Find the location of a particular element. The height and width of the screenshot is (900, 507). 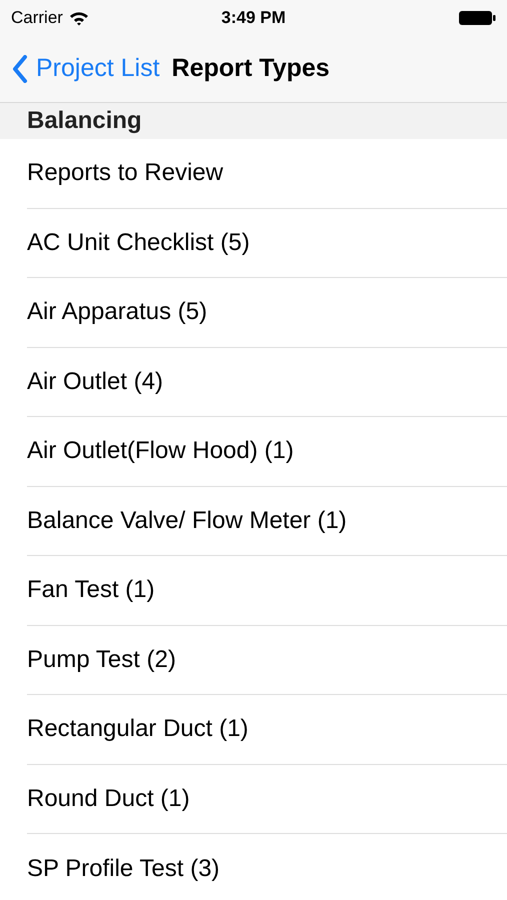

list-item: Pump Test (2) is located at coordinates (101, 660).